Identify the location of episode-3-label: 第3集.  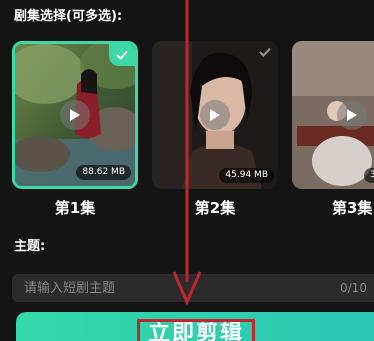
(352, 208).